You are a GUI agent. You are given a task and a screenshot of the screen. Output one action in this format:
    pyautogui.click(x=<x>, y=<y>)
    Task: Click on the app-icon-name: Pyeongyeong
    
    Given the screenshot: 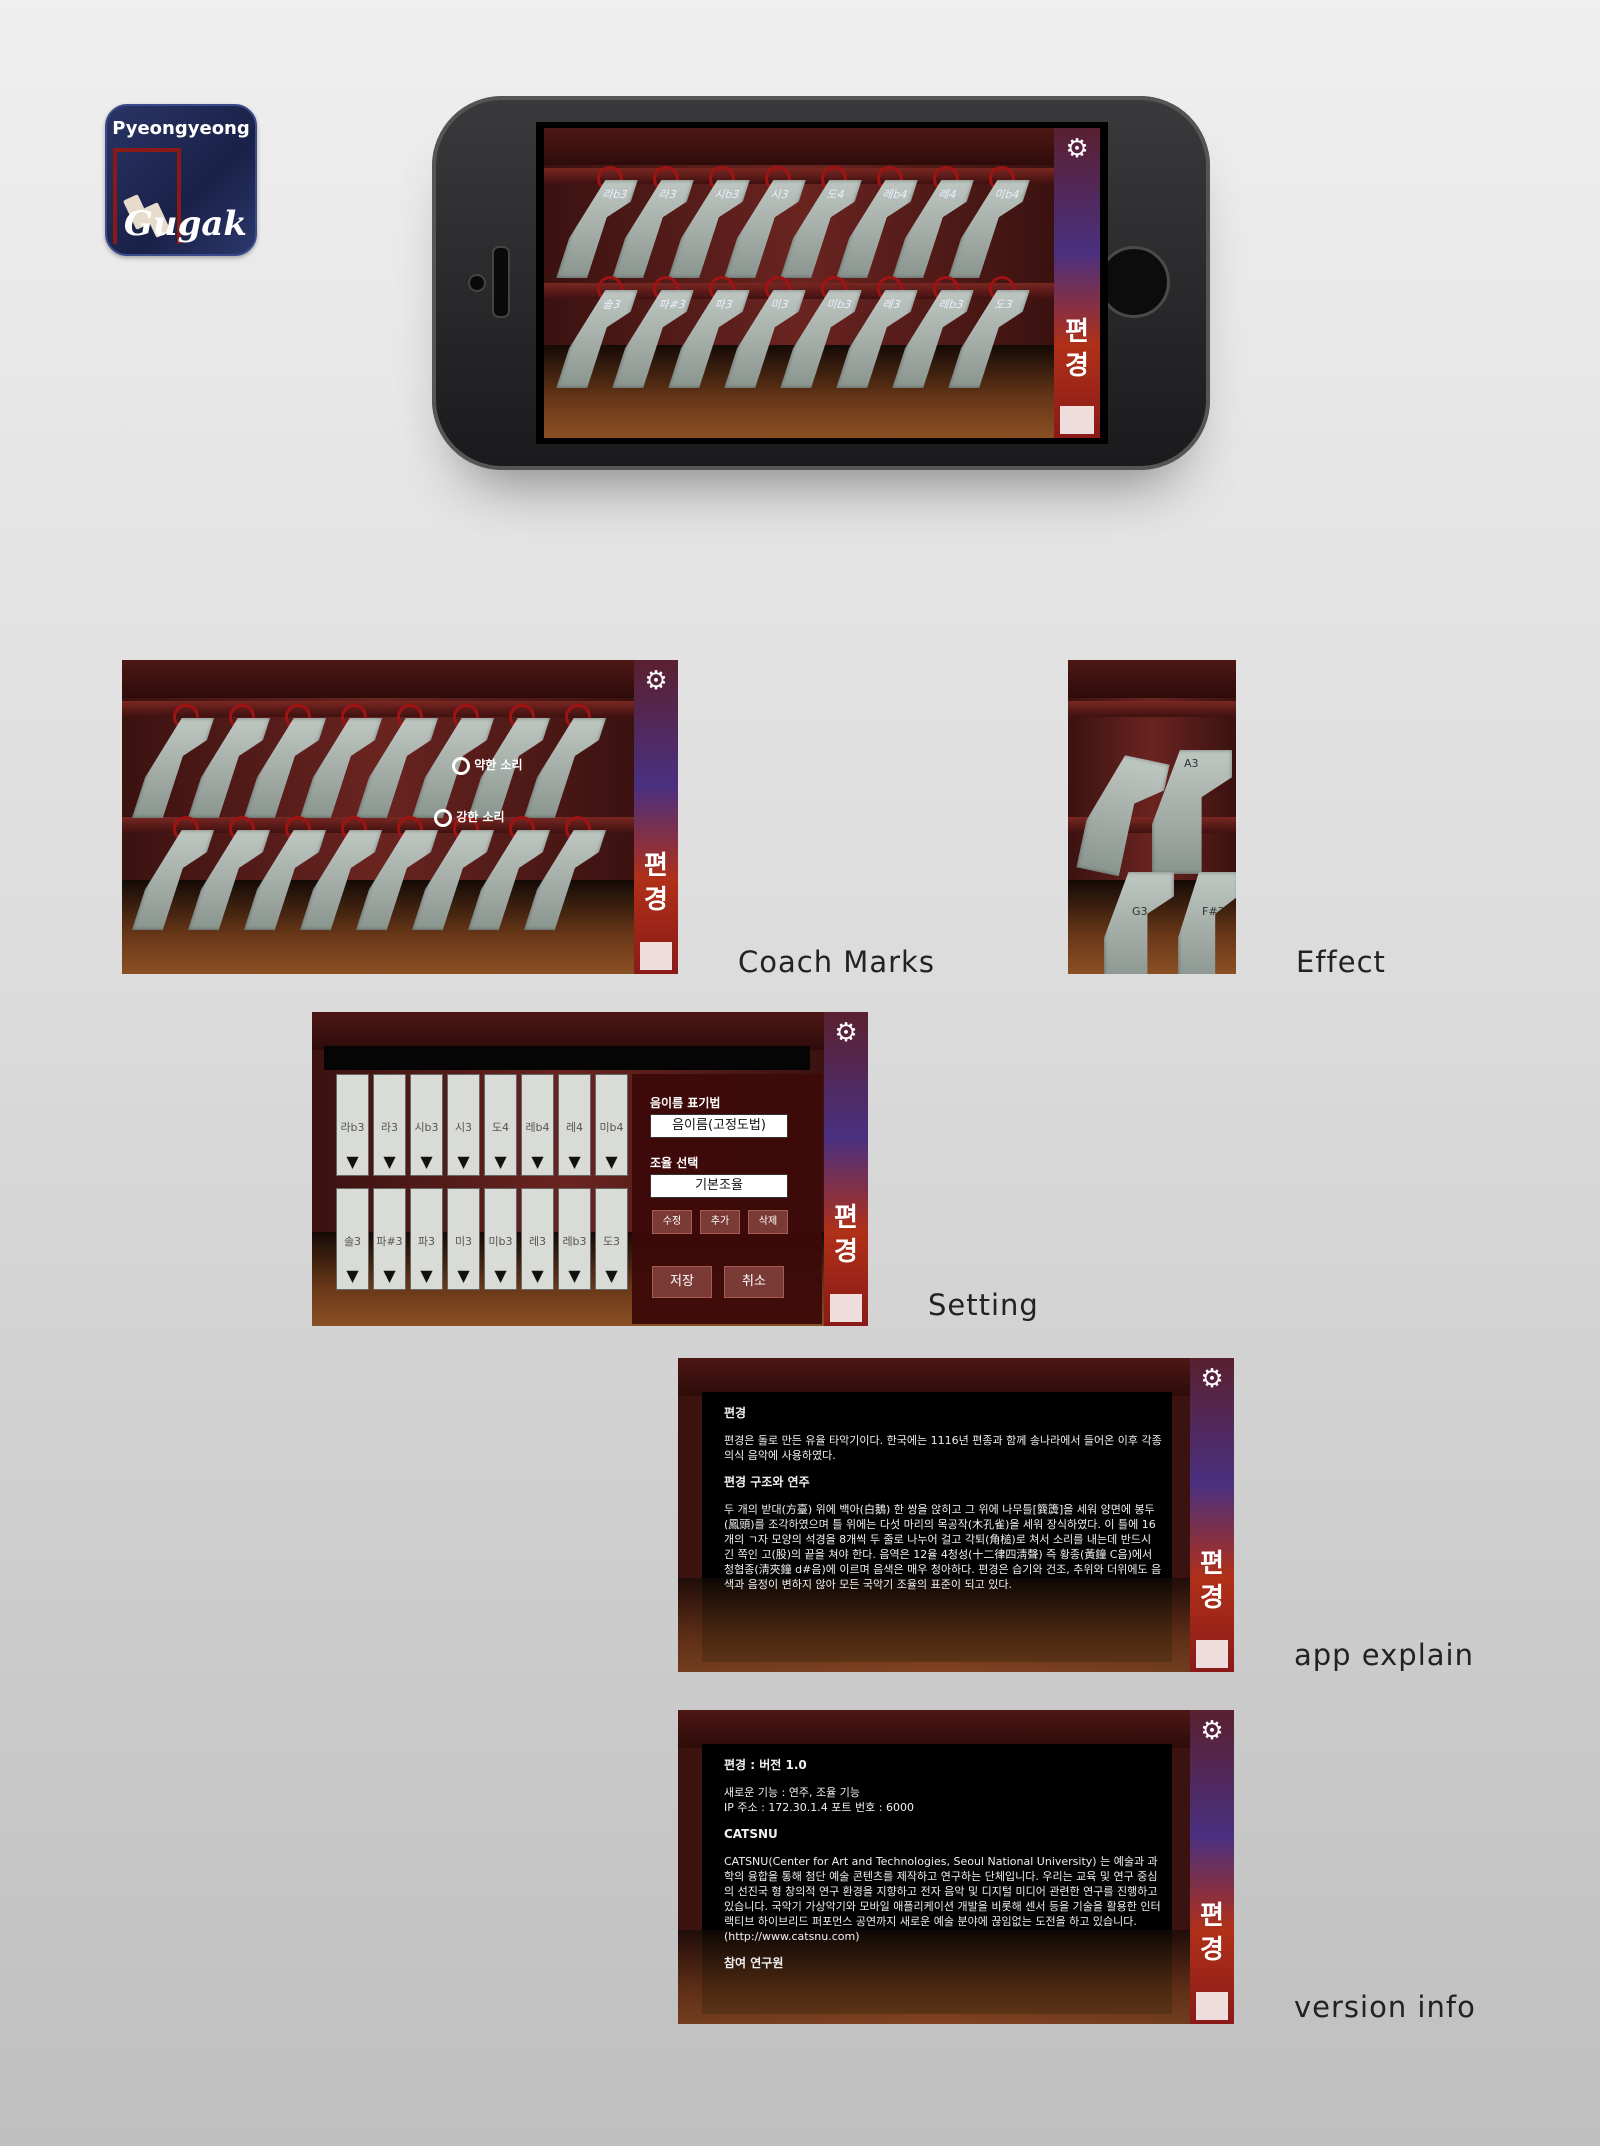 What is the action you would take?
    pyautogui.click(x=181, y=128)
    